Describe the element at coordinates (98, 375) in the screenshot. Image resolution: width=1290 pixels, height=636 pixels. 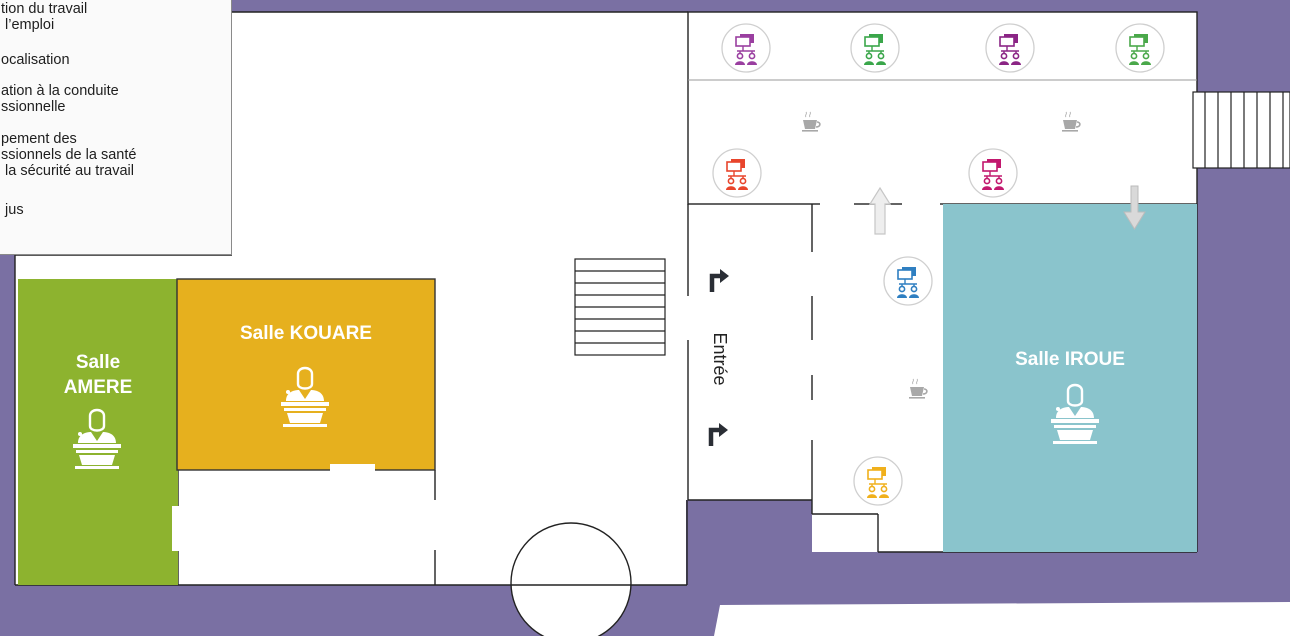
I see `room-label-amere: Salle AMERE` at that location.